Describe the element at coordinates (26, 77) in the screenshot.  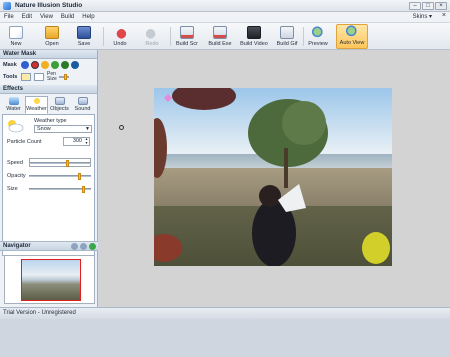
I see `pen-tool-icon` at that location.